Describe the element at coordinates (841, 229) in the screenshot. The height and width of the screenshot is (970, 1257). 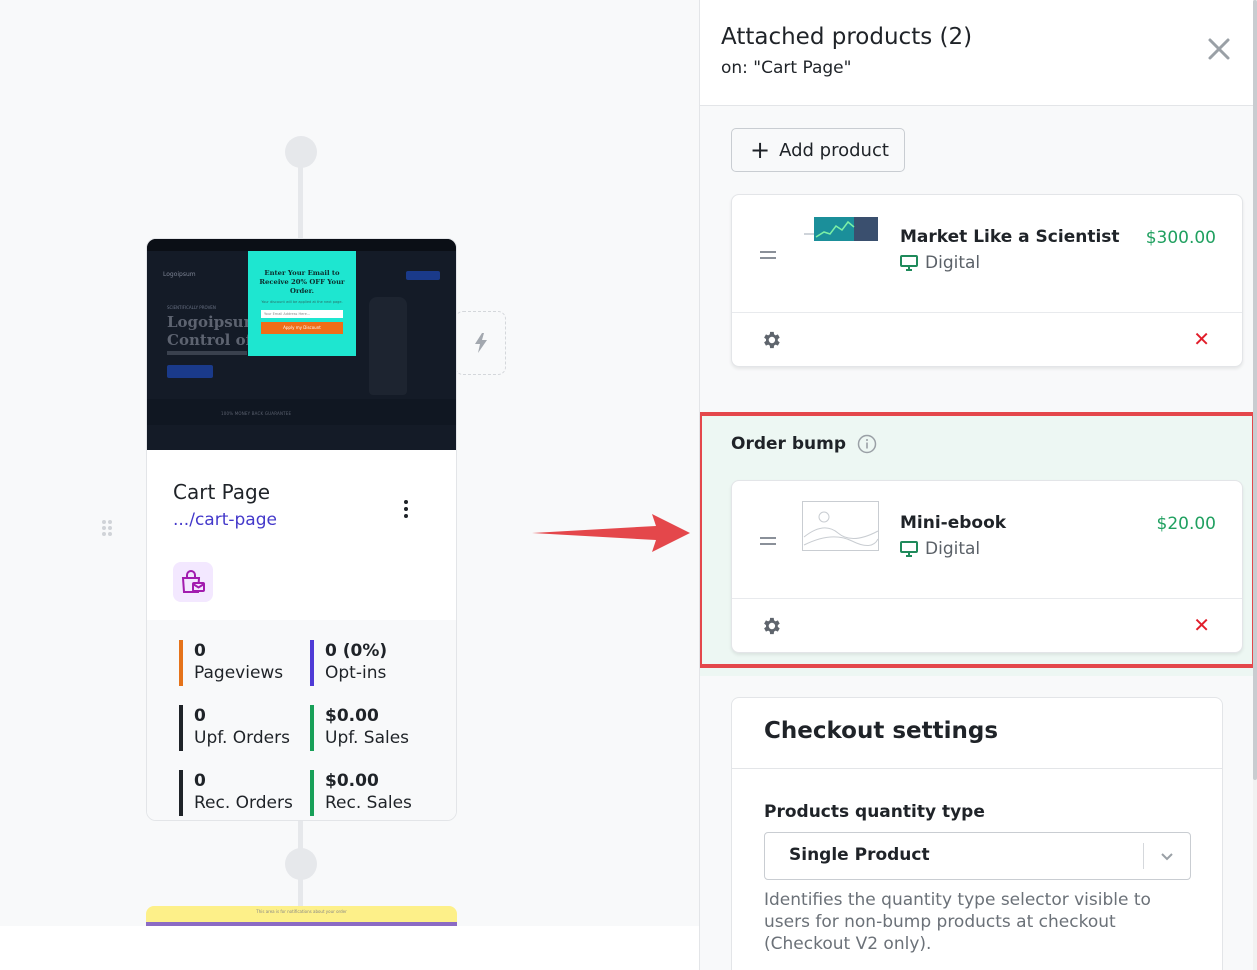
I see `product-image` at that location.